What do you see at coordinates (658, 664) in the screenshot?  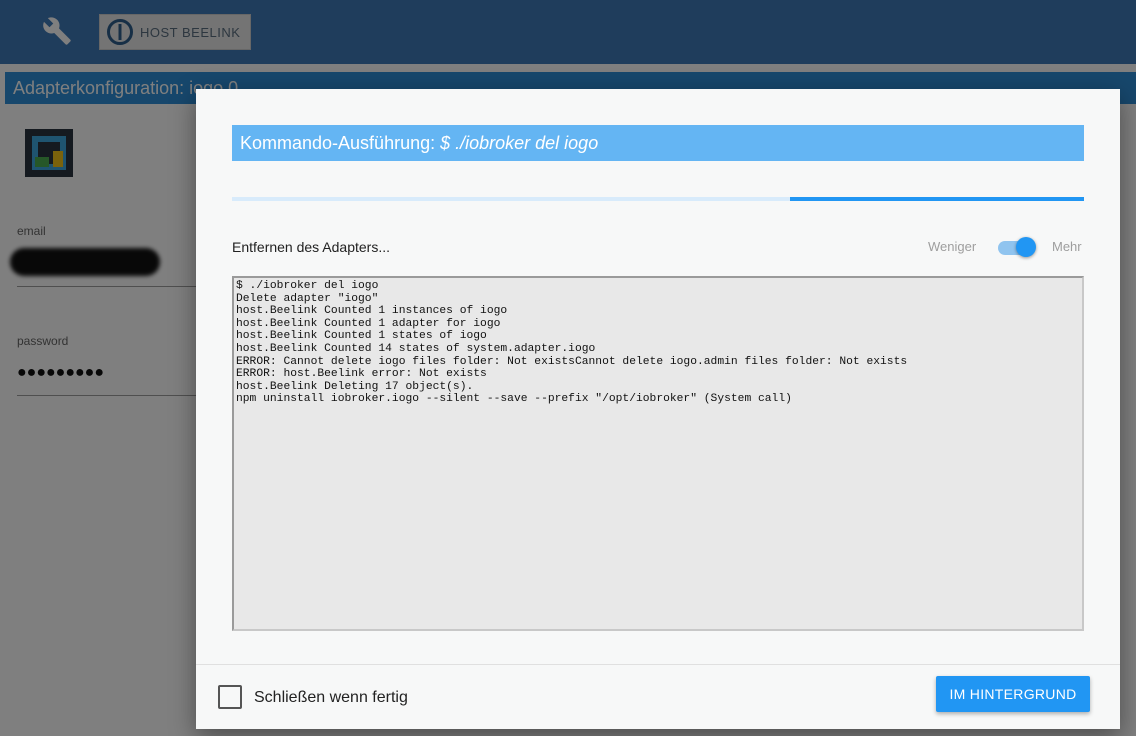 I see `footer-divider` at bounding box center [658, 664].